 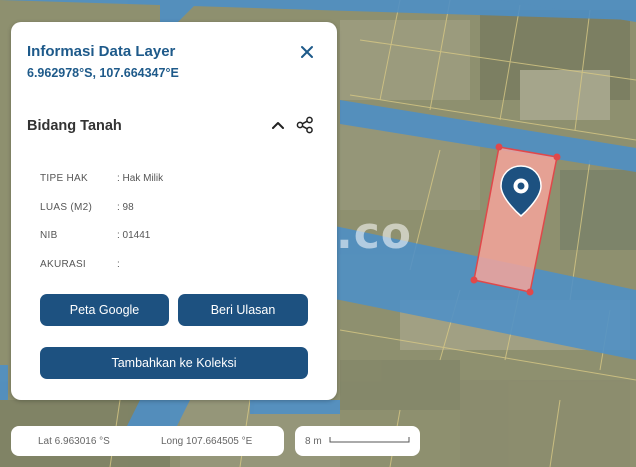 What do you see at coordinates (103, 73) in the screenshot?
I see `panel-coordinates: 6.962978°S, 107.664347°E` at bounding box center [103, 73].